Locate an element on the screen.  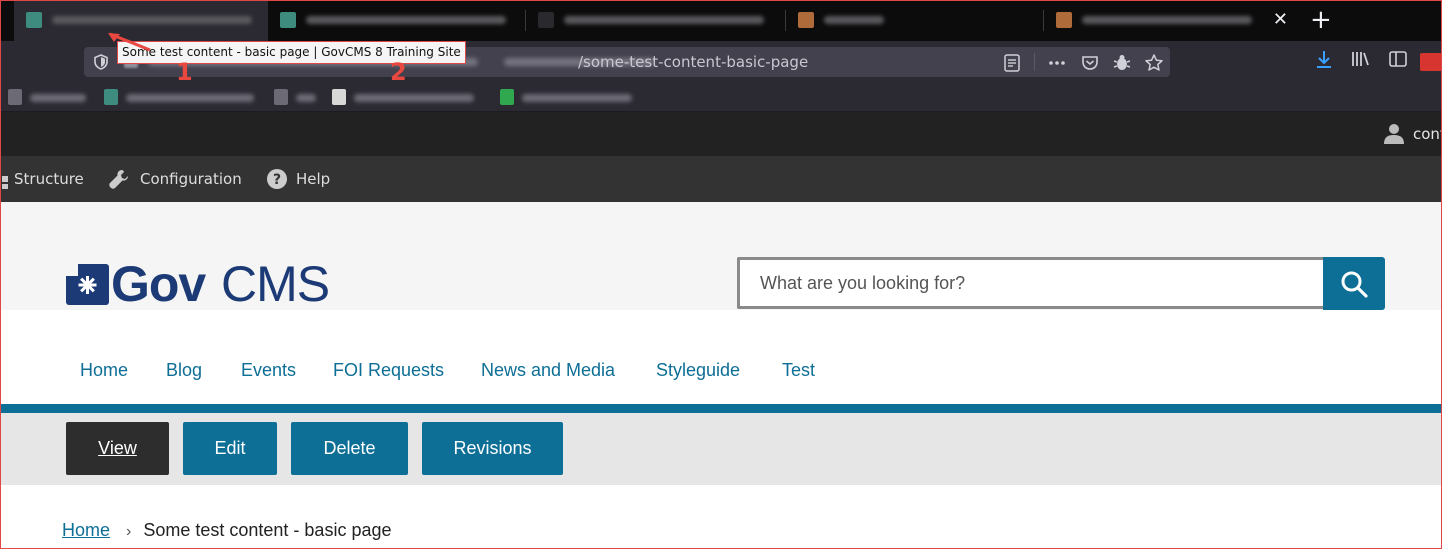
annotation-label: 1 is located at coordinates (184, 72).